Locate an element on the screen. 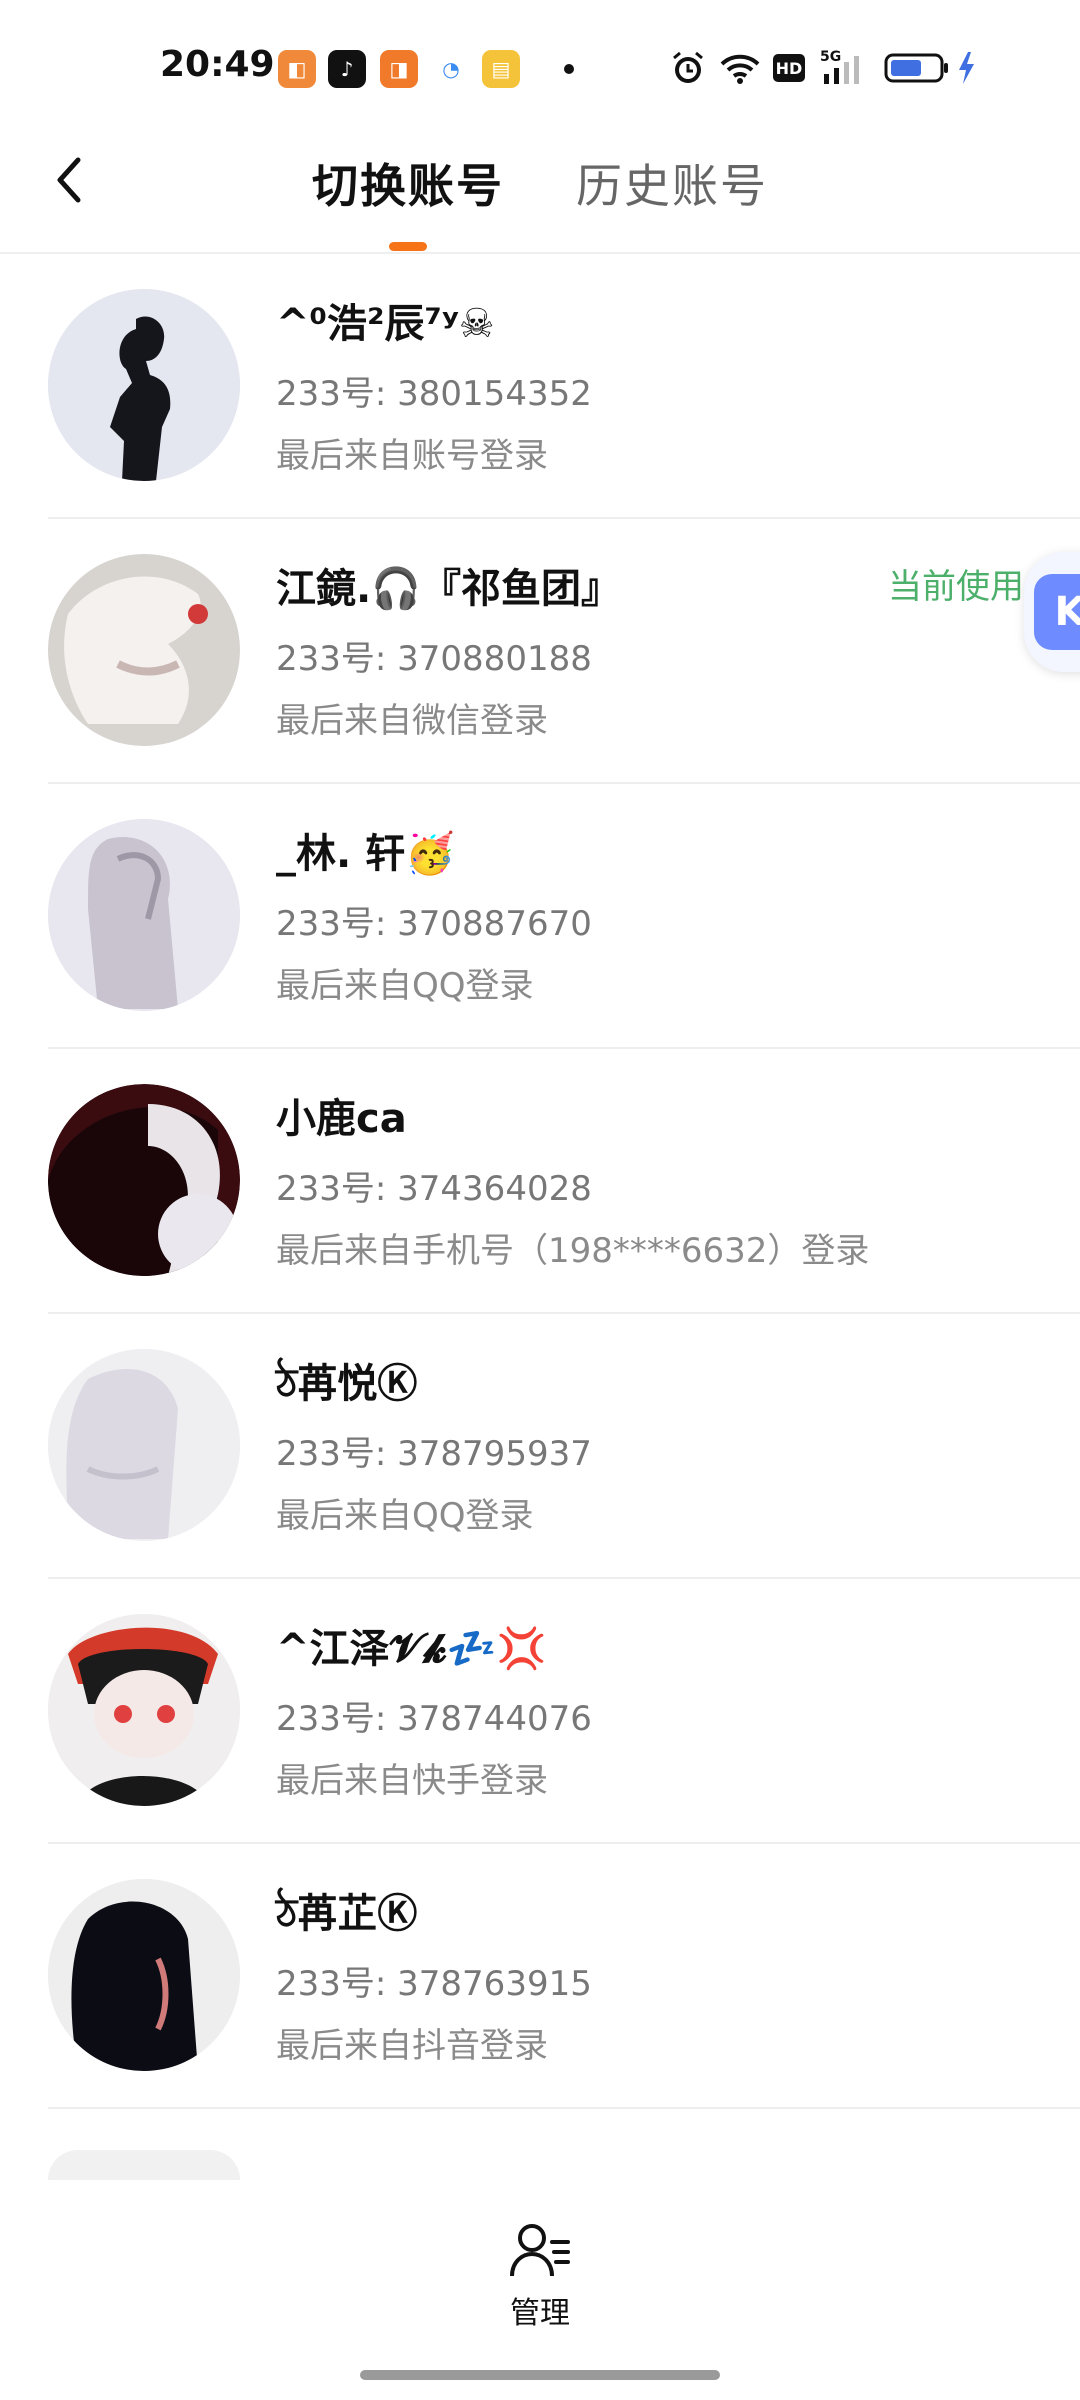 The width and height of the screenshot is (1080, 2400). account-row: ^江泽𝓥𝓴💤💢 233号: 378744076 最后来自快手登录 is located at coordinates (540, 1711).